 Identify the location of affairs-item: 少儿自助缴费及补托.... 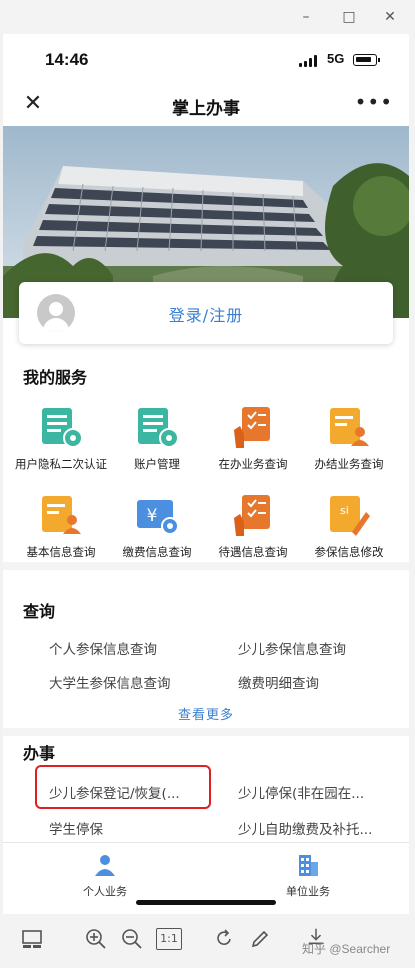
(305, 828).